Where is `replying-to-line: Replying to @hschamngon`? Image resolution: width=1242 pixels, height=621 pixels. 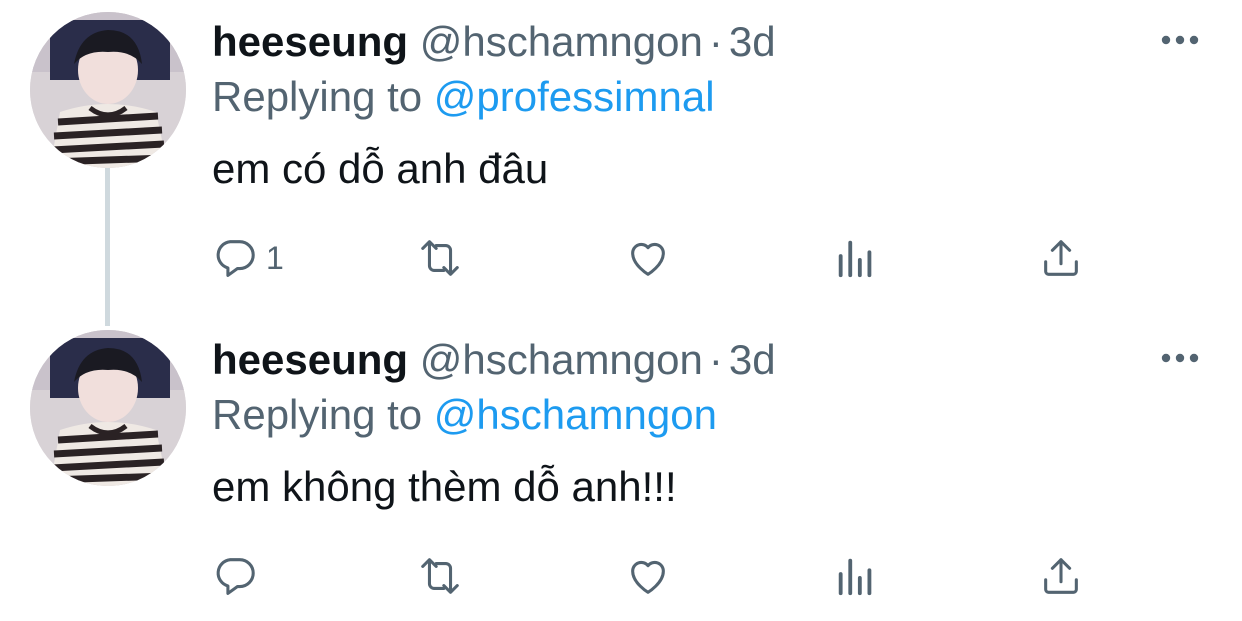 replying-to-line: Replying to @hschamngon is located at coordinates (464, 415).